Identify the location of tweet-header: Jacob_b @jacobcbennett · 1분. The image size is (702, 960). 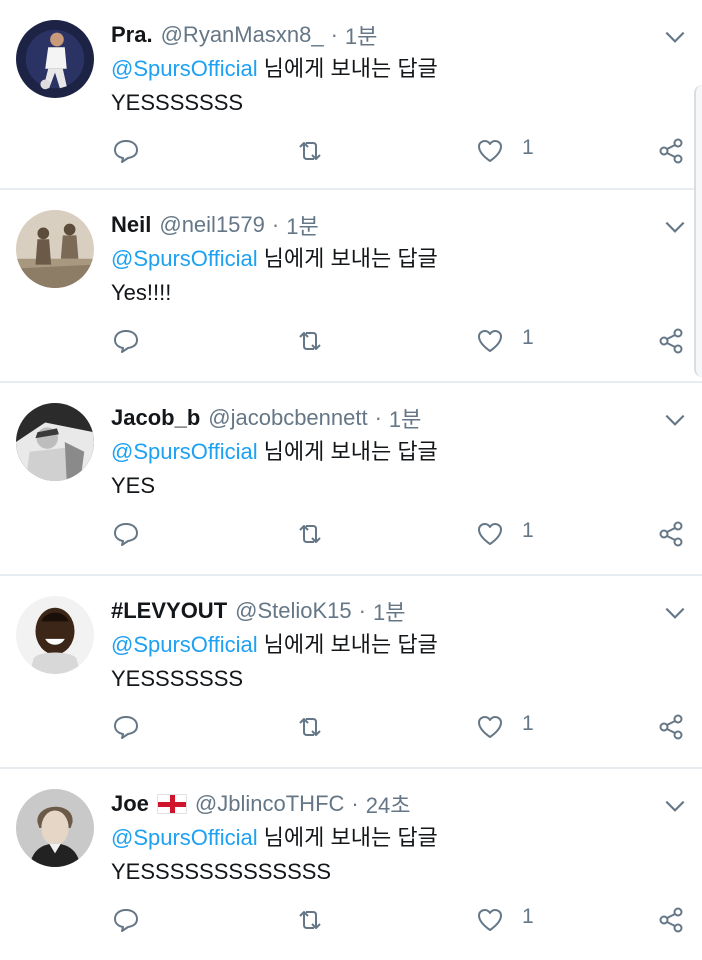
(266, 418).